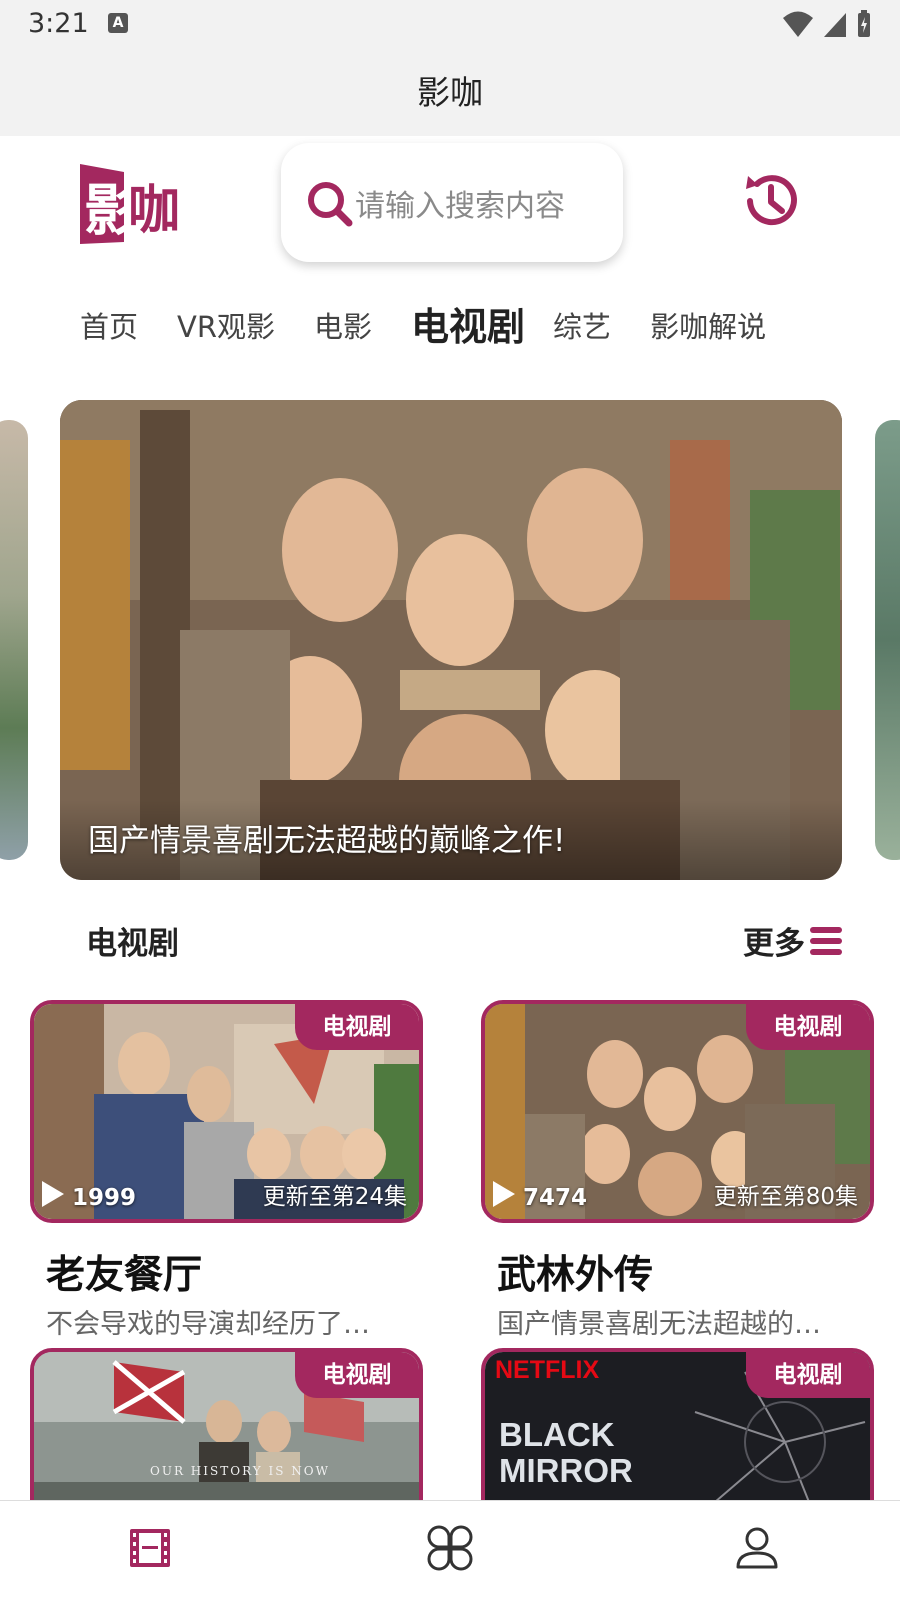  I want to click on episode-update: 更新至第80集, so click(785, 1197).